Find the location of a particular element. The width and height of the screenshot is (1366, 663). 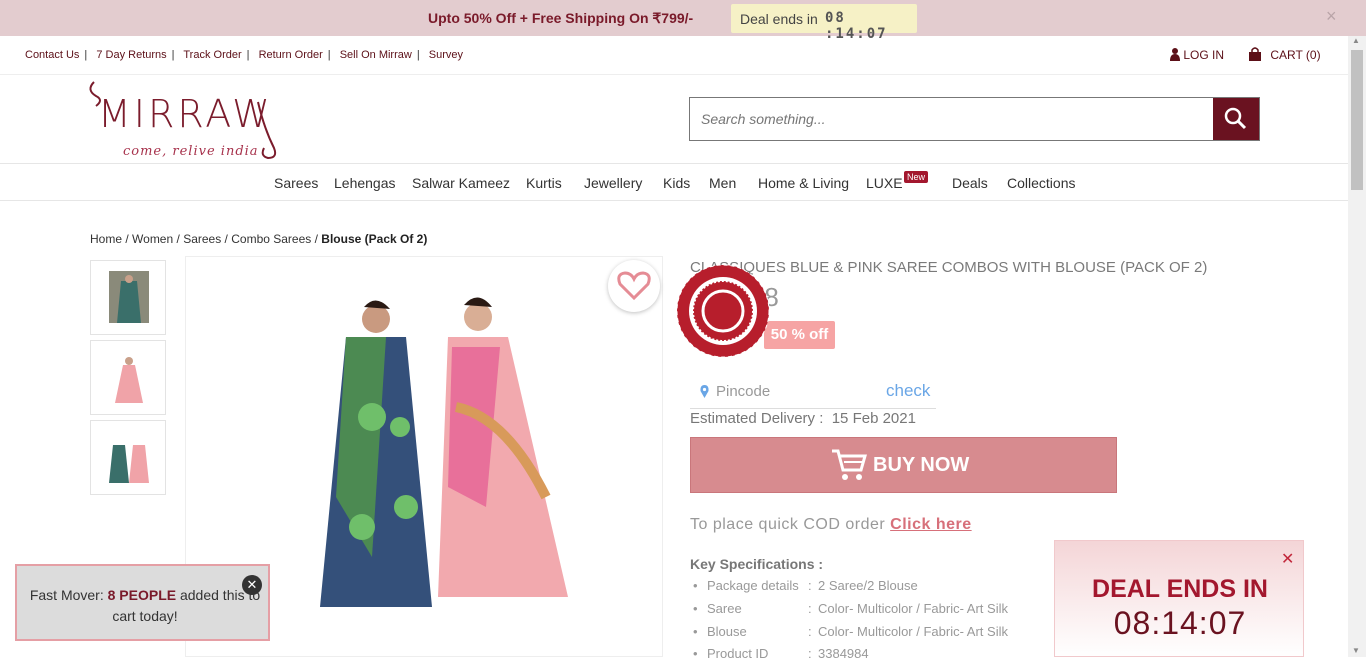

breadcrumb-women: Women is located at coordinates (152, 239).